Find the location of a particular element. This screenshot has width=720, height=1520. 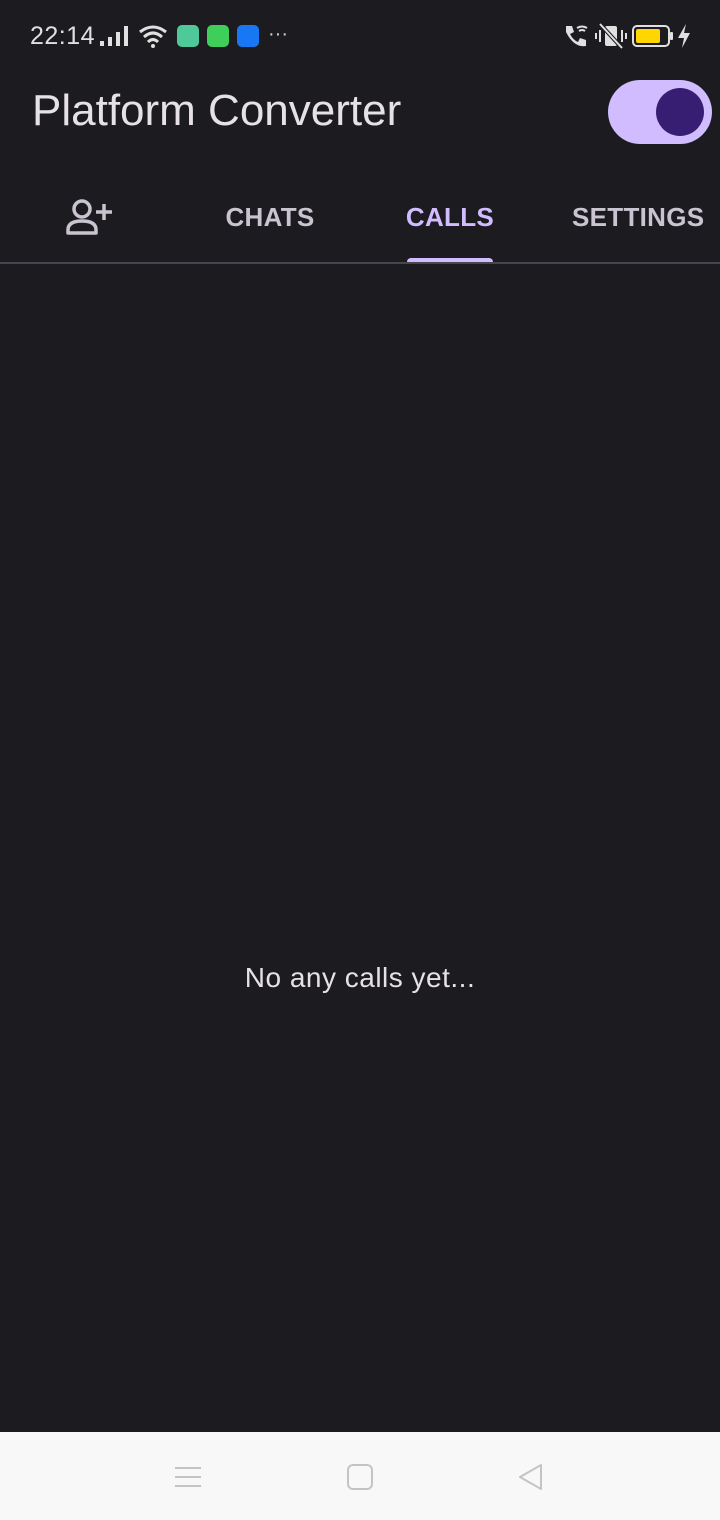

app-badge-icon is located at coordinates (188, 36).